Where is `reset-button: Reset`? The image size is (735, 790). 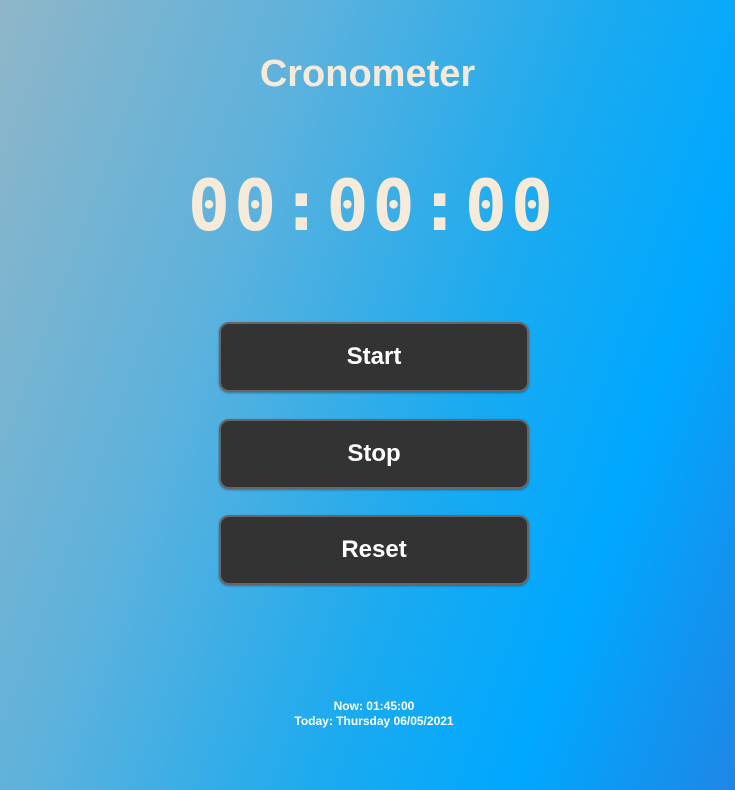
reset-button: Reset is located at coordinates (374, 550).